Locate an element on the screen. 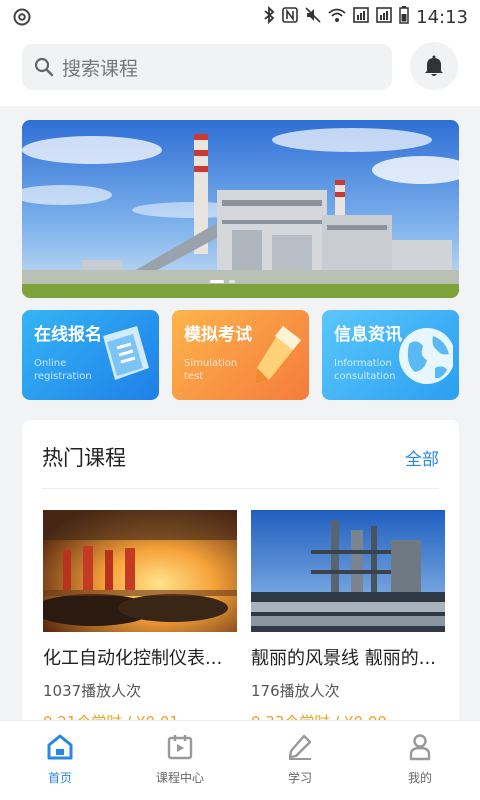  card-title: 模拟考试 is located at coordinates (218, 335).